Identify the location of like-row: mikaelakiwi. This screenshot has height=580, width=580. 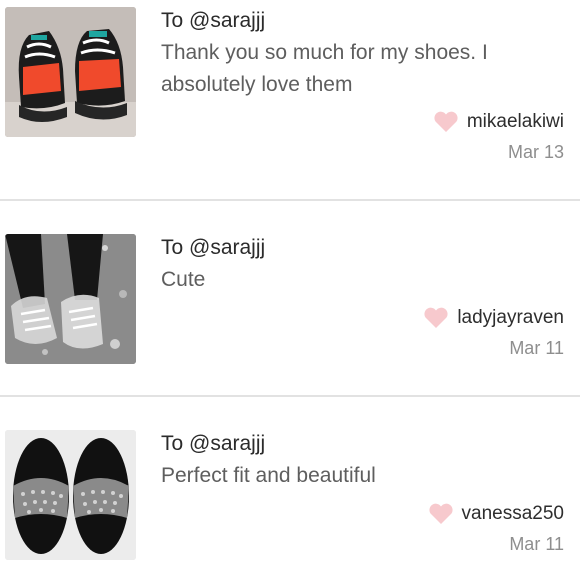
(498, 122).